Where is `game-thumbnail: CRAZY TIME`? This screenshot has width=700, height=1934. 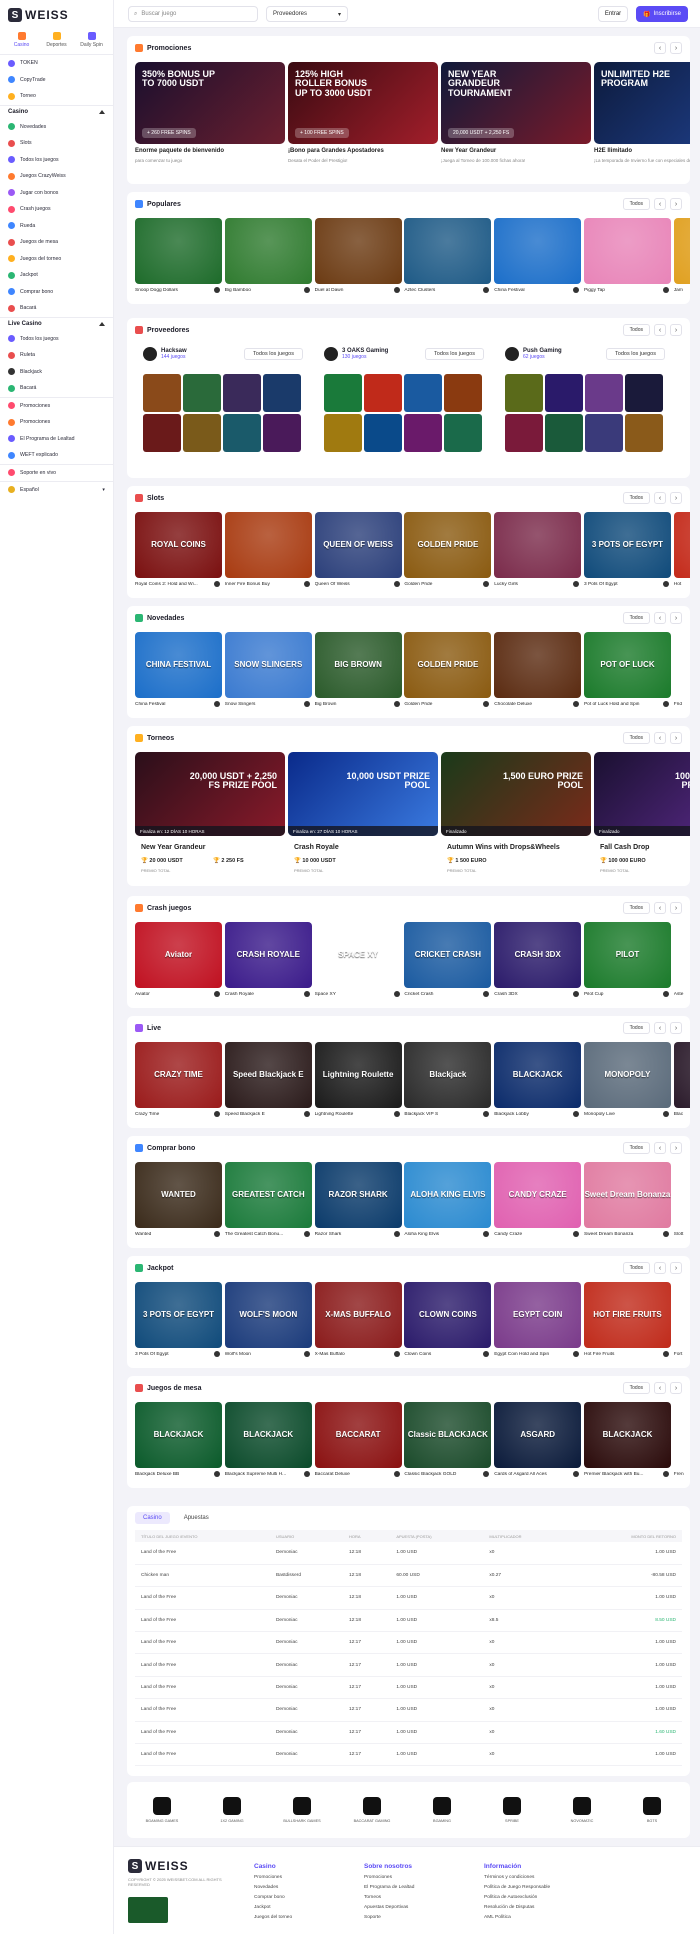 game-thumbnail: CRAZY TIME is located at coordinates (178, 1075).